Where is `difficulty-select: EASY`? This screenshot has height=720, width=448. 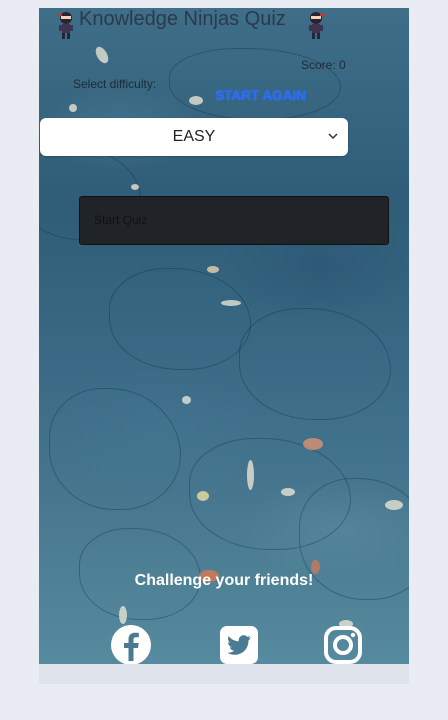 difficulty-select: EASY is located at coordinates (194, 137).